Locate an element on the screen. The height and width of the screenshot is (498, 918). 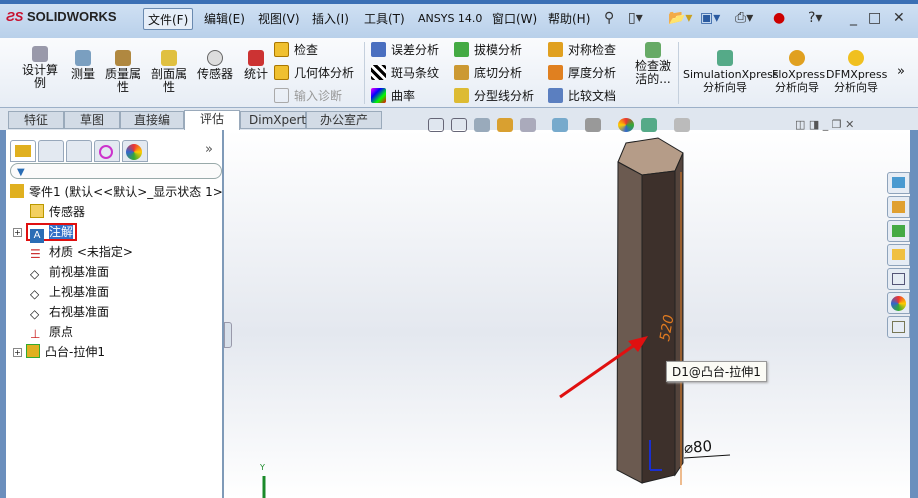
custom-properties-icon is located at coordinates (898, 327).